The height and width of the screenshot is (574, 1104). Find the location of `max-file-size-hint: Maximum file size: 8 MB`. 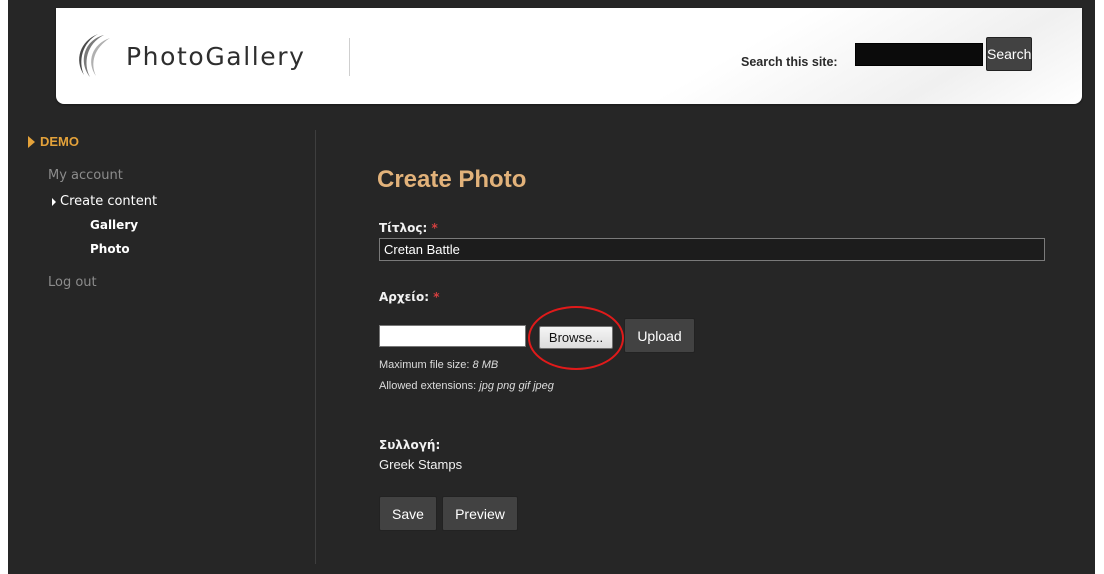

max-file-size-hint: Maximum file size: 8 MB is located at coordinates (438, 365).